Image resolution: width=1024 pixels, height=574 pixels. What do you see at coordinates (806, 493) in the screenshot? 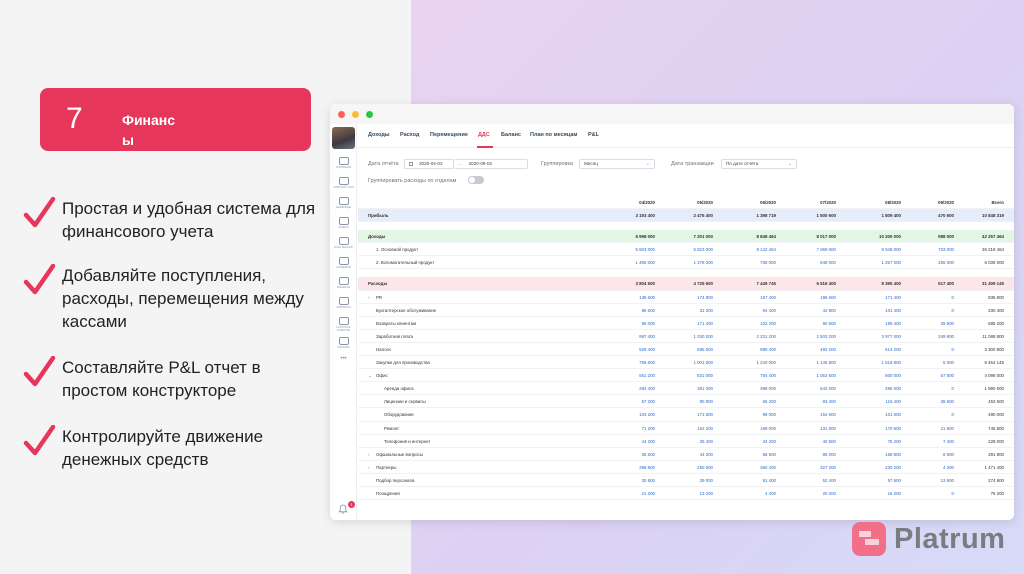
I see `table-cell: 20 200` at bounding box center [806, 493].